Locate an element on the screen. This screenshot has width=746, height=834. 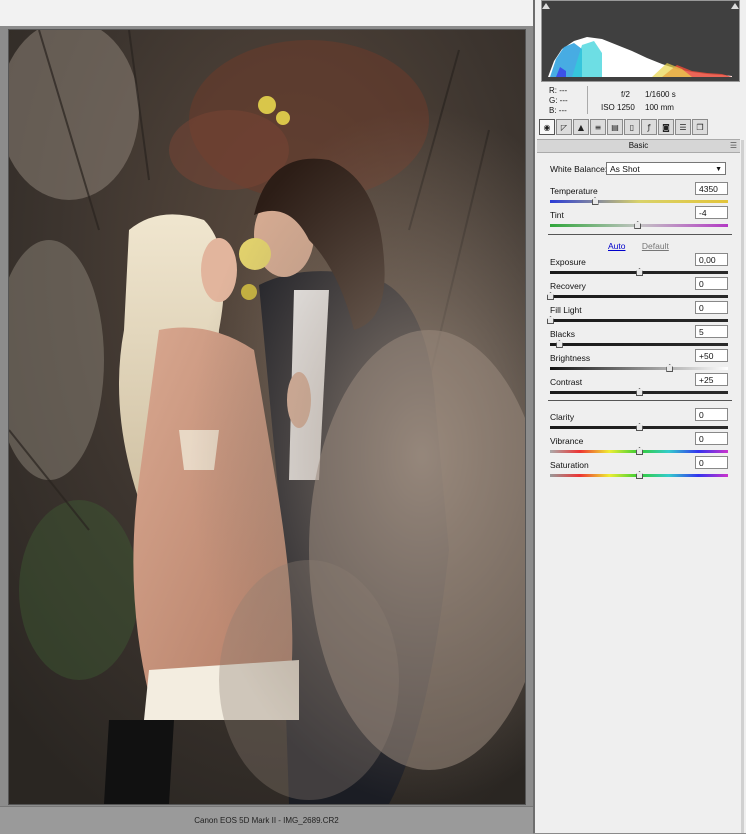
blacks-input: 5 is located at coordinates (711, 331).